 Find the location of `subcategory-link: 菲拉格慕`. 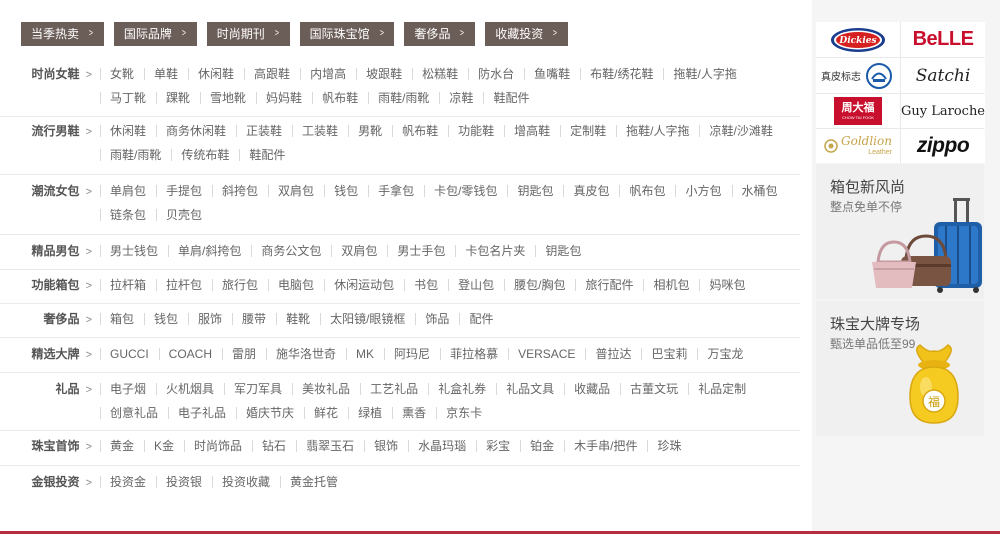

subcategory-link: 菲拉格慕 is located at coordinates (474, 354).